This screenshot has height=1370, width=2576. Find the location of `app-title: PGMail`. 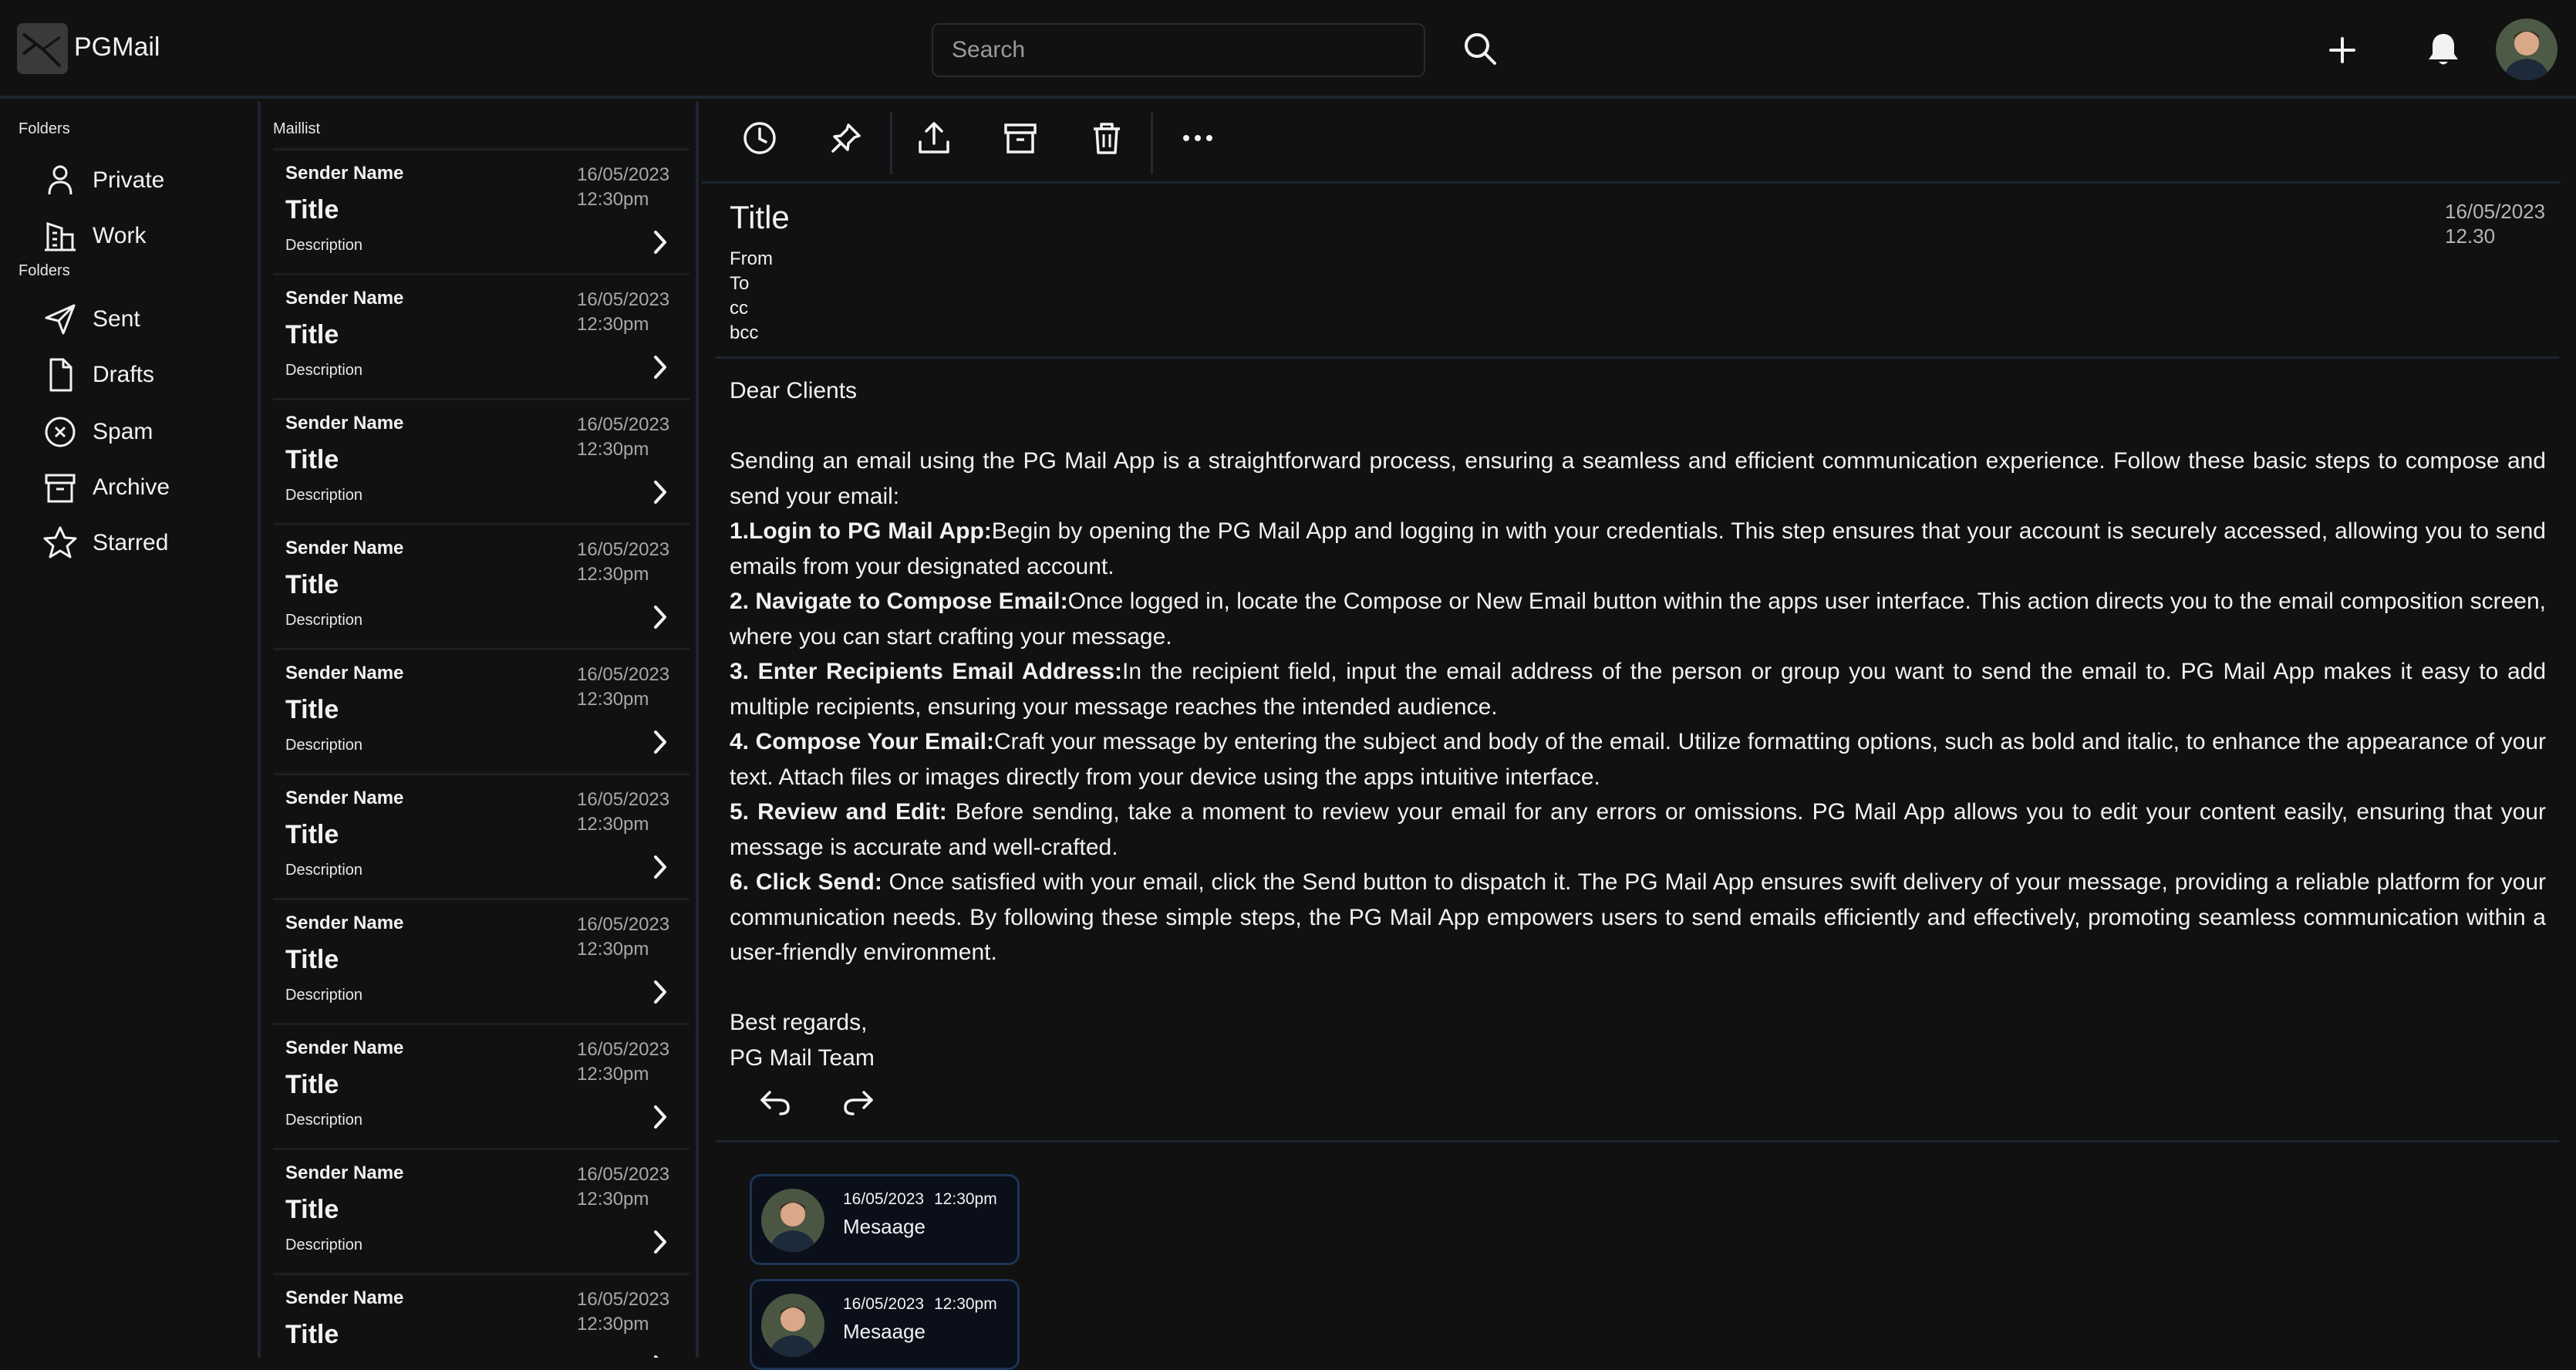

app-title: PGMail is located at coordinates (117, 47).